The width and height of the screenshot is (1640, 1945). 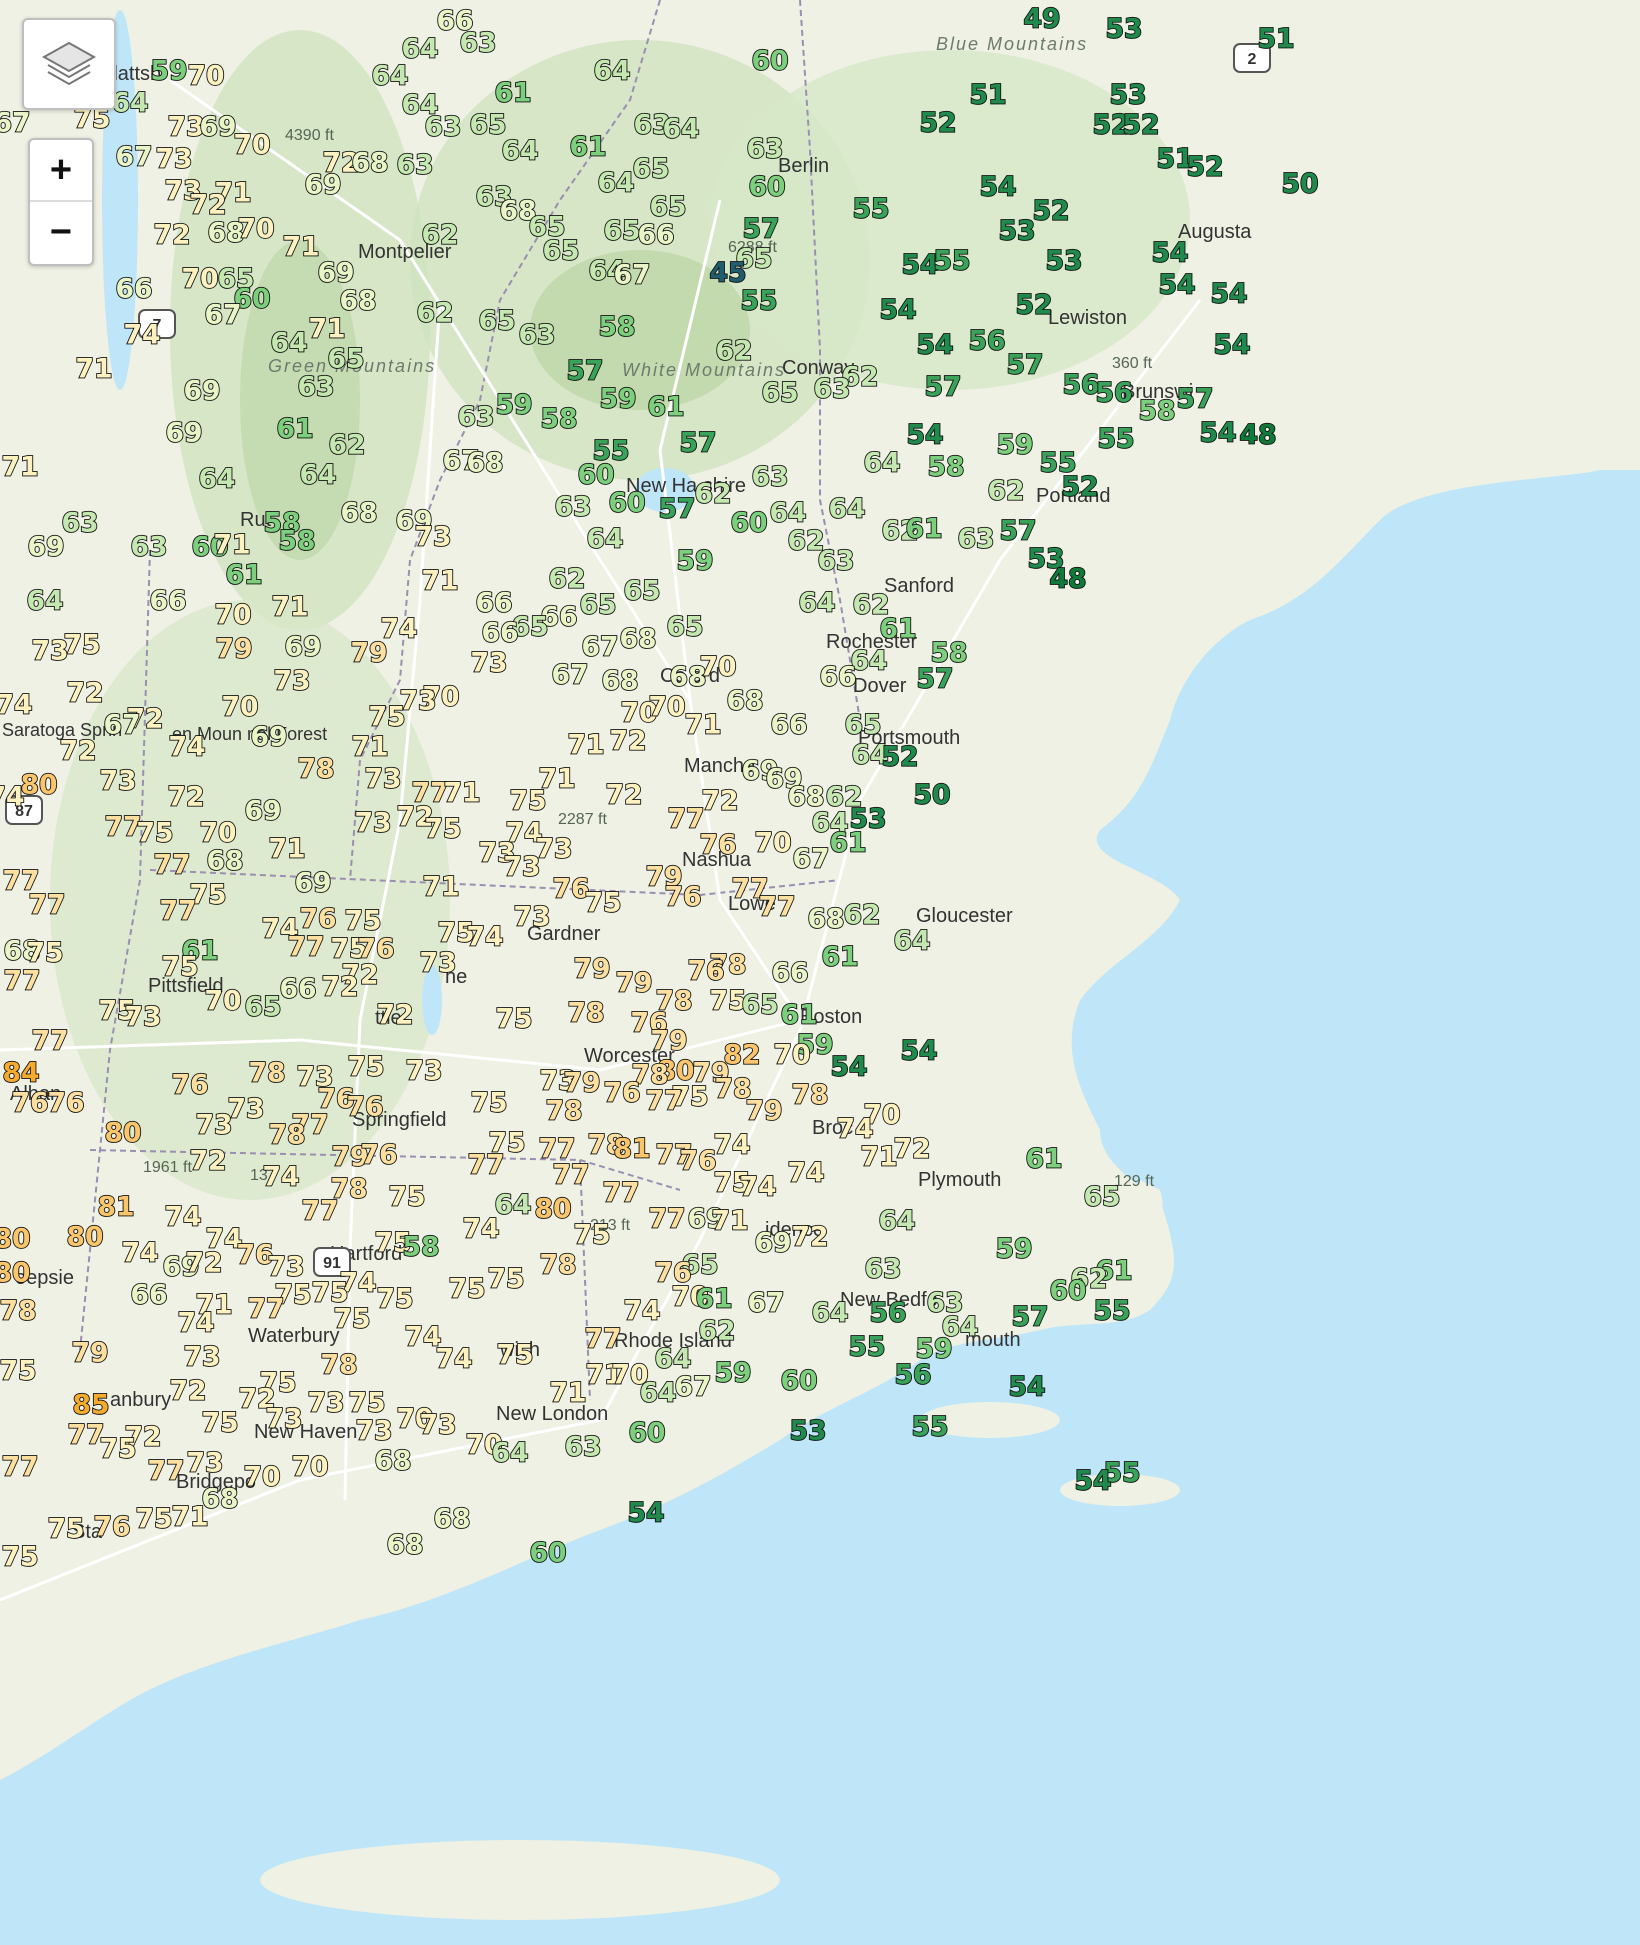 I want to click on temperature-marker: 85, so click(x=91, y=1405).